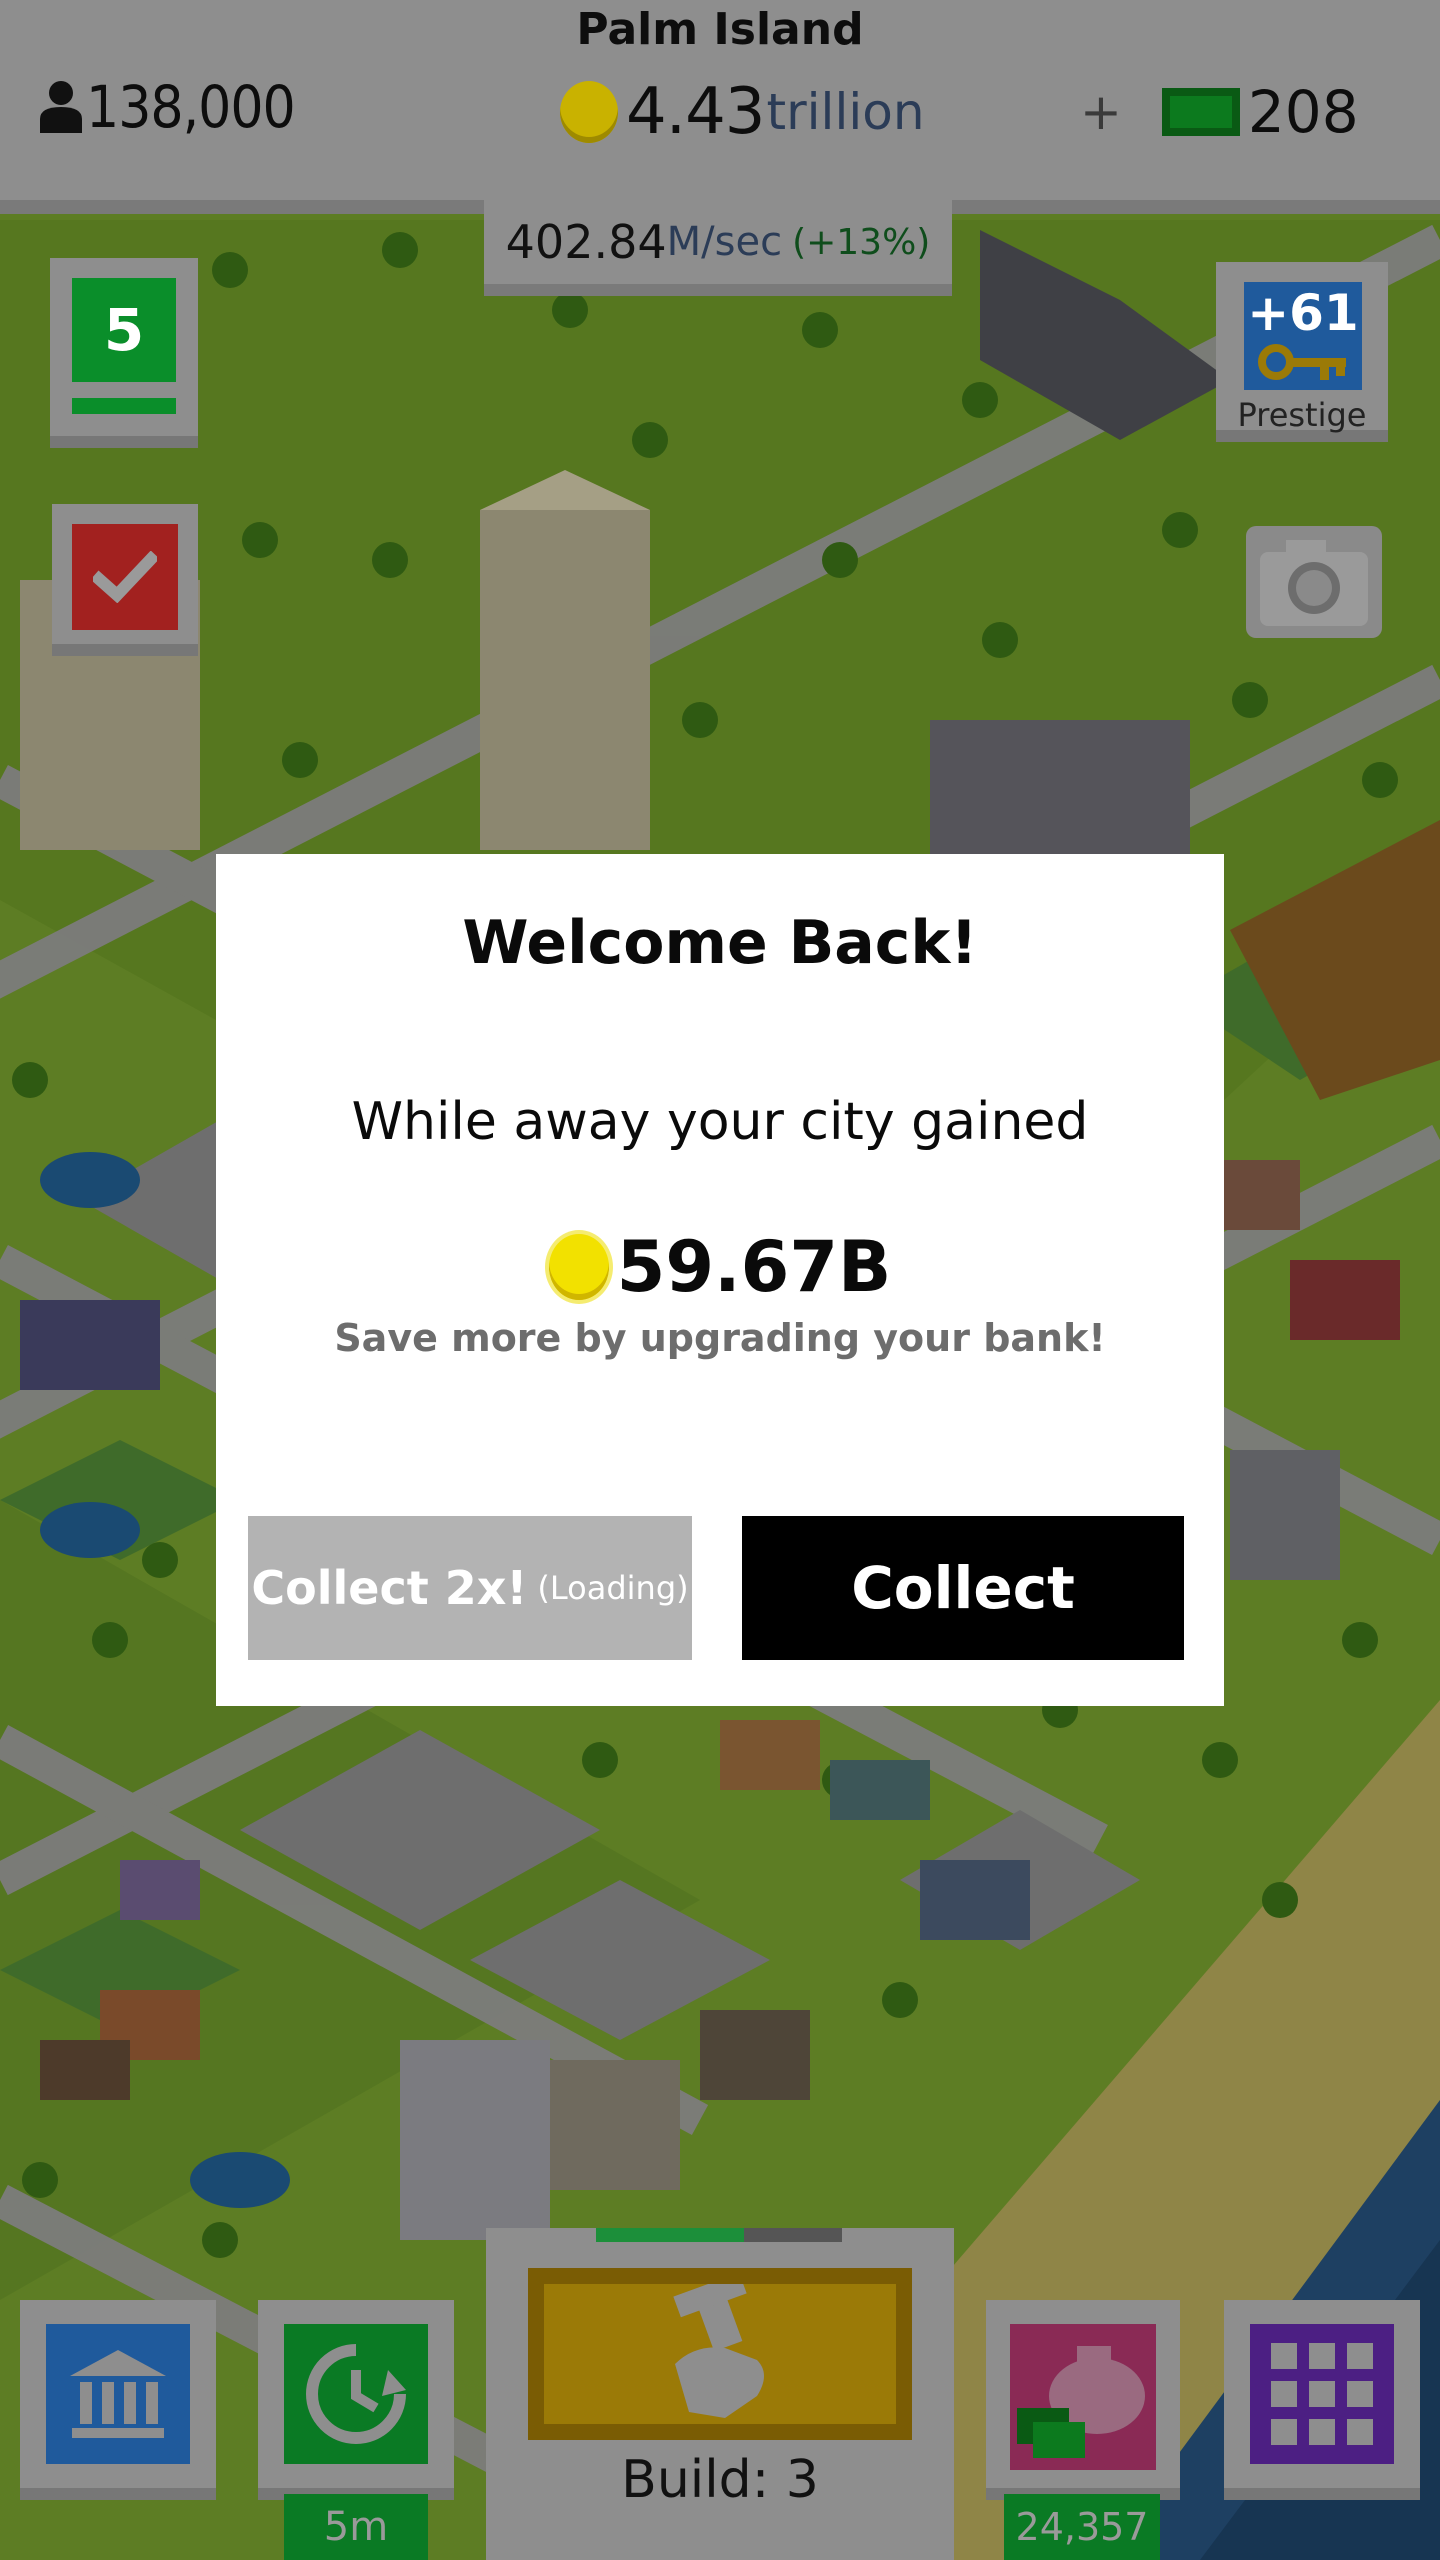 This screenshot has height=2560, width=1440. Describe the element at coordinates (963, 1588) in the screenshot. I see `collect-button: Collect` at that location.